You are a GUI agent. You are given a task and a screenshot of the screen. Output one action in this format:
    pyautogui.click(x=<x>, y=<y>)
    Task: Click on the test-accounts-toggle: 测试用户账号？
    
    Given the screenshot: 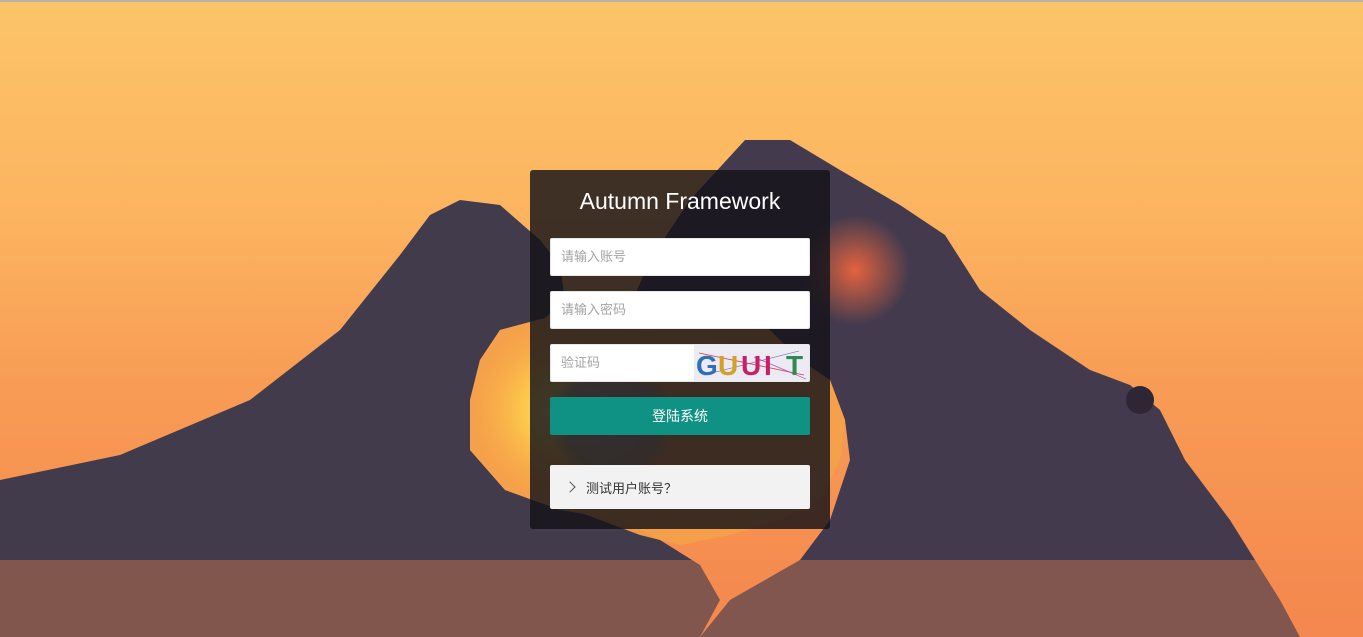 What is the action you would take?
    pyautogui.click(x=680, y=487)
    